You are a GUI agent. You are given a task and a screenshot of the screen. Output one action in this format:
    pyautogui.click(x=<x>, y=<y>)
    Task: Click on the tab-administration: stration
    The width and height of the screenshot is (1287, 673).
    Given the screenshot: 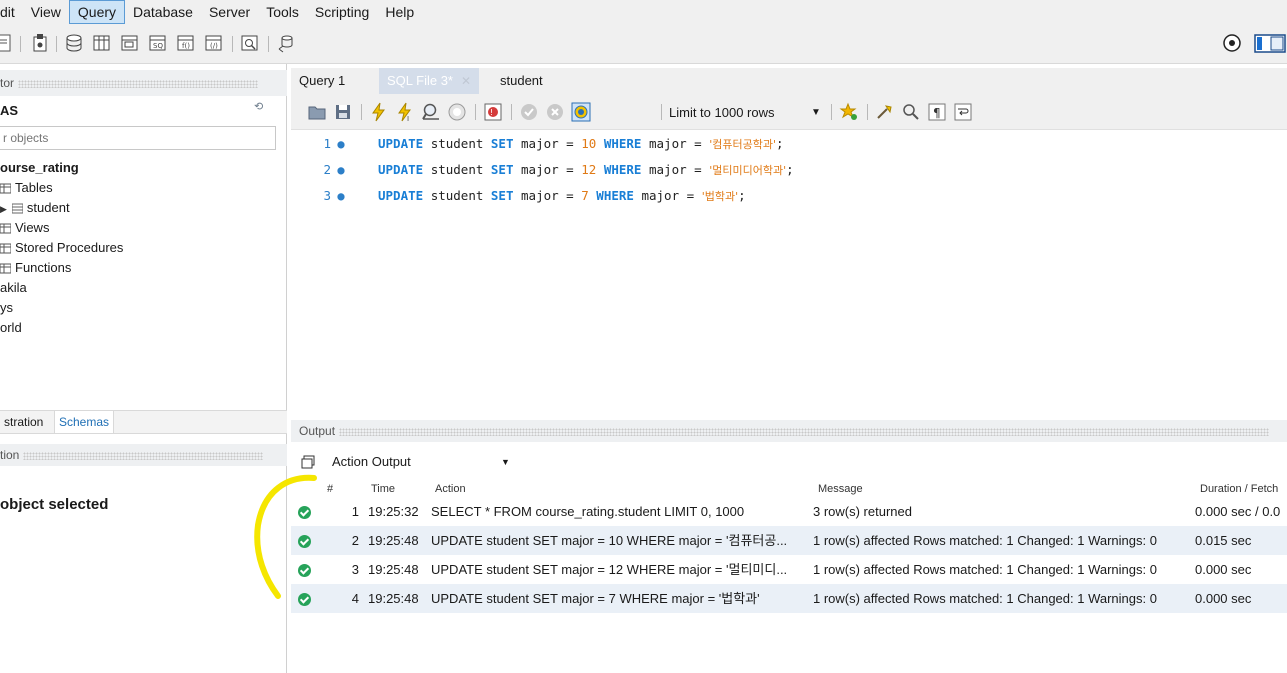 What is the action you would take?
    pyautogui.click(x=23, y=422)
    